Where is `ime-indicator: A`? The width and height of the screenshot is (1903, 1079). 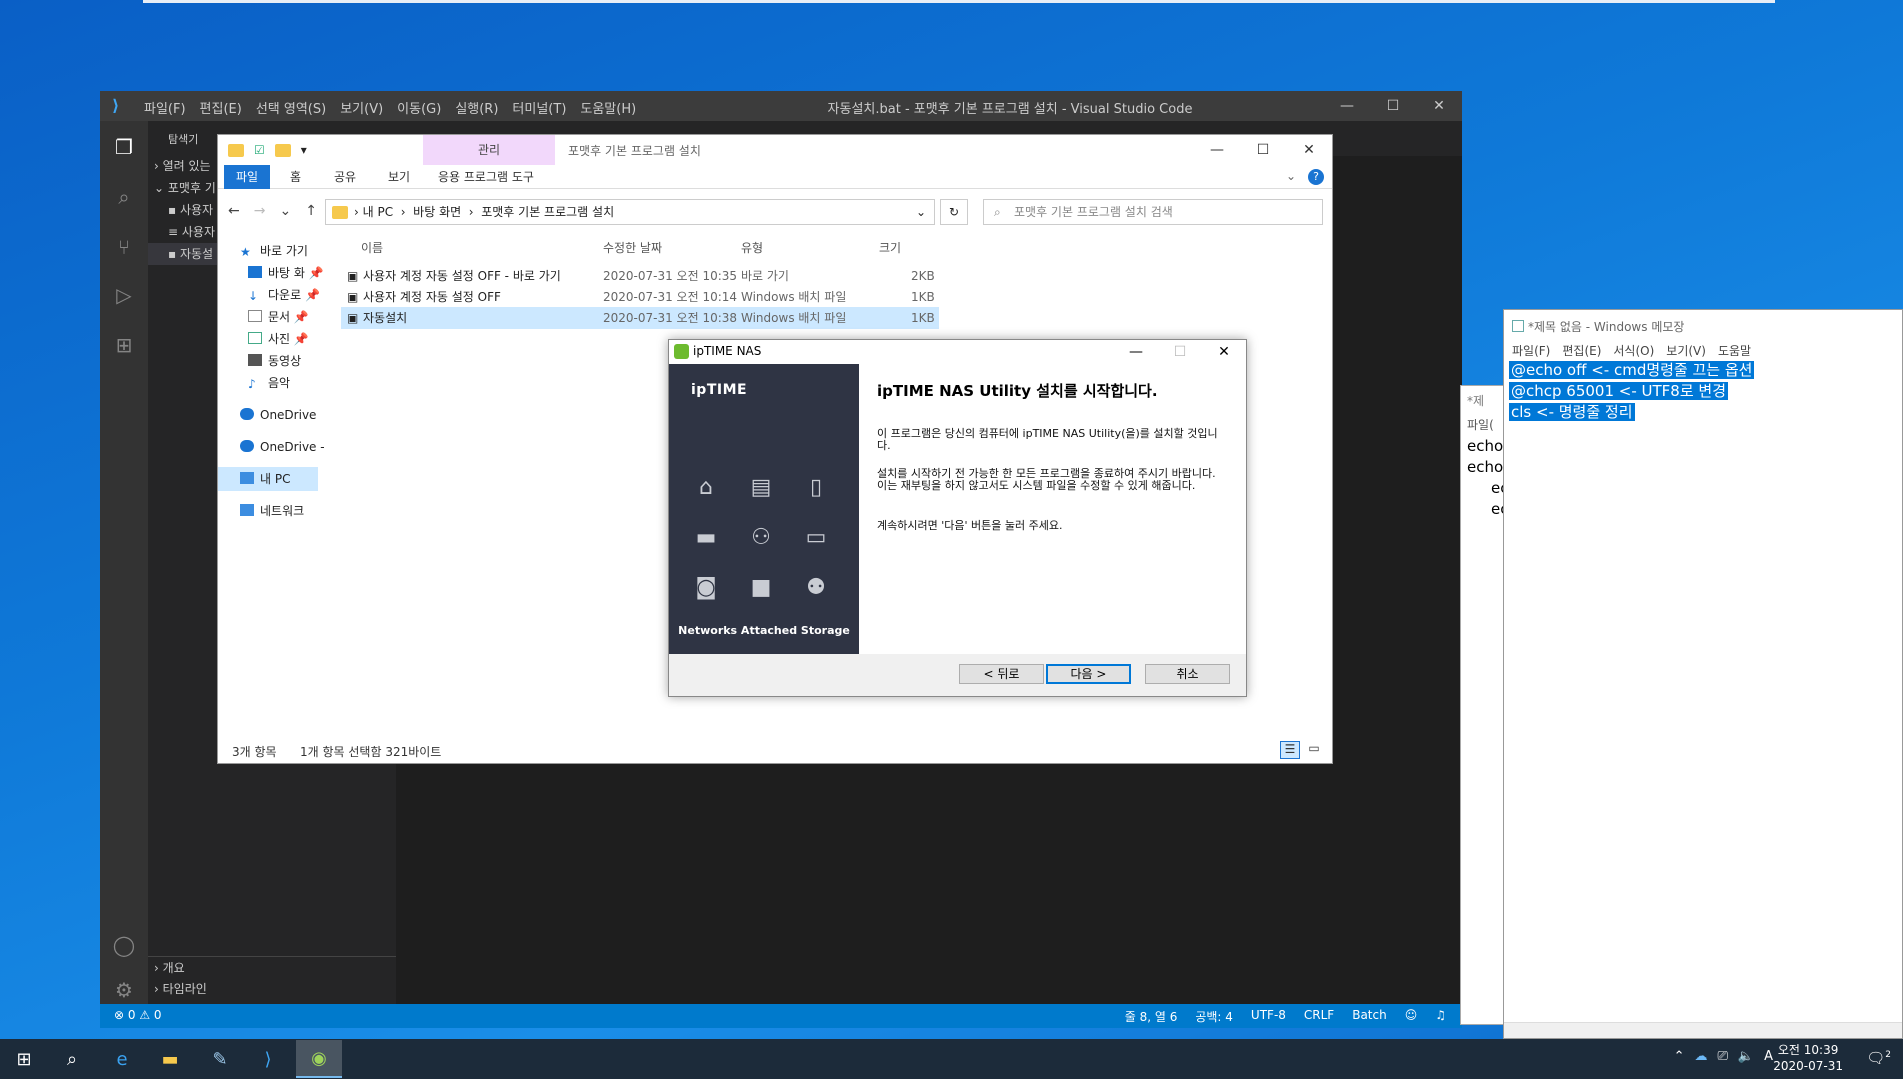 ime-indicator: A is located at coordinates (1768, 1056).